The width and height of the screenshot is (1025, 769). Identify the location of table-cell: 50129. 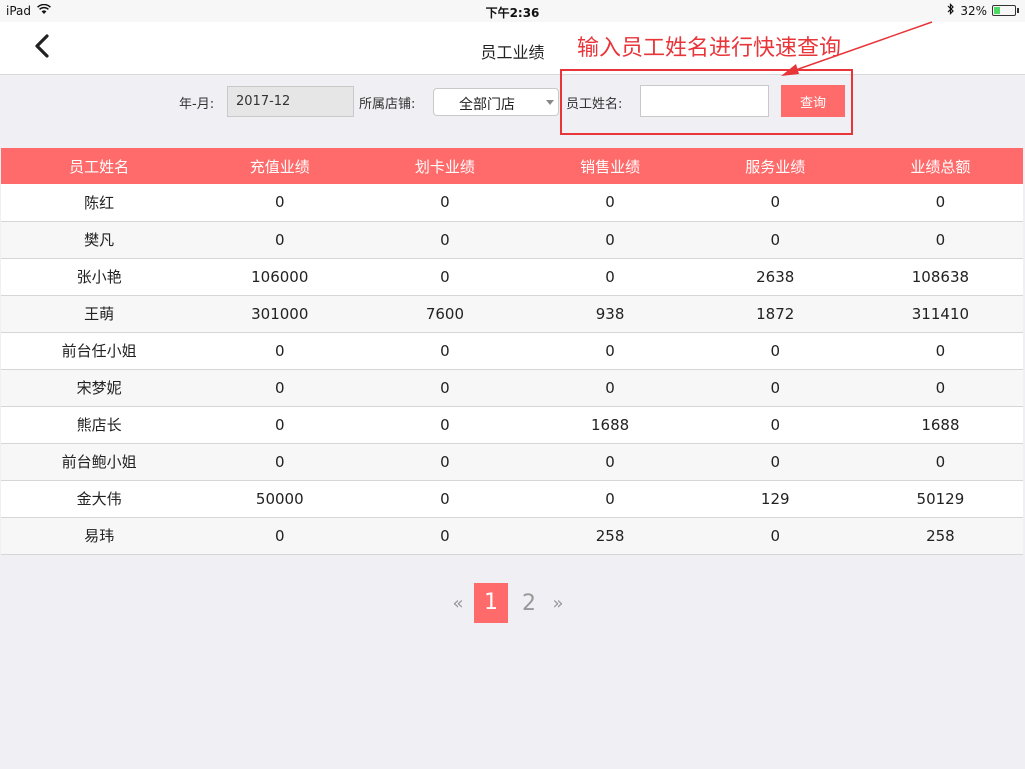
(940, 499).